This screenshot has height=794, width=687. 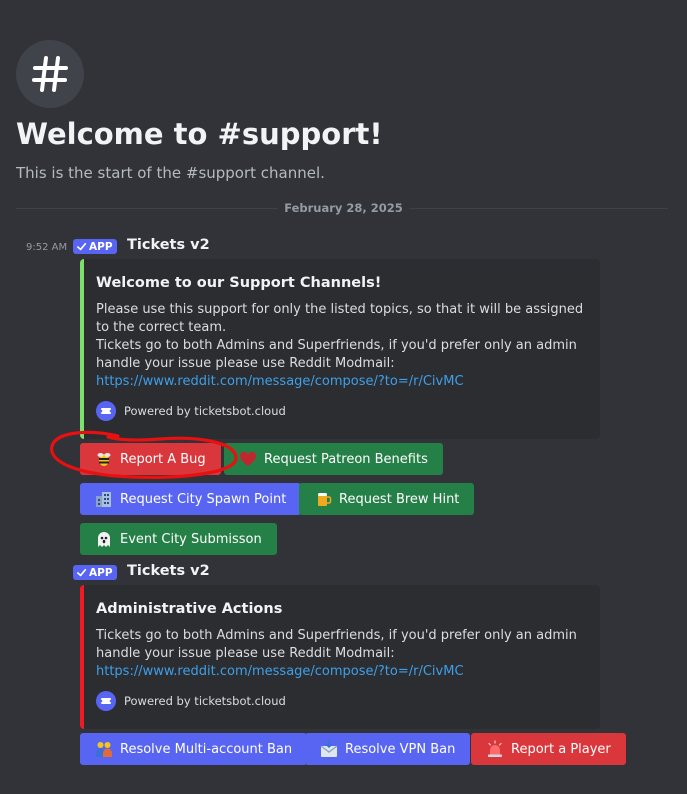 I want to click on button-label: Resolve Multi-account Ban, so click(x=206, y=749).